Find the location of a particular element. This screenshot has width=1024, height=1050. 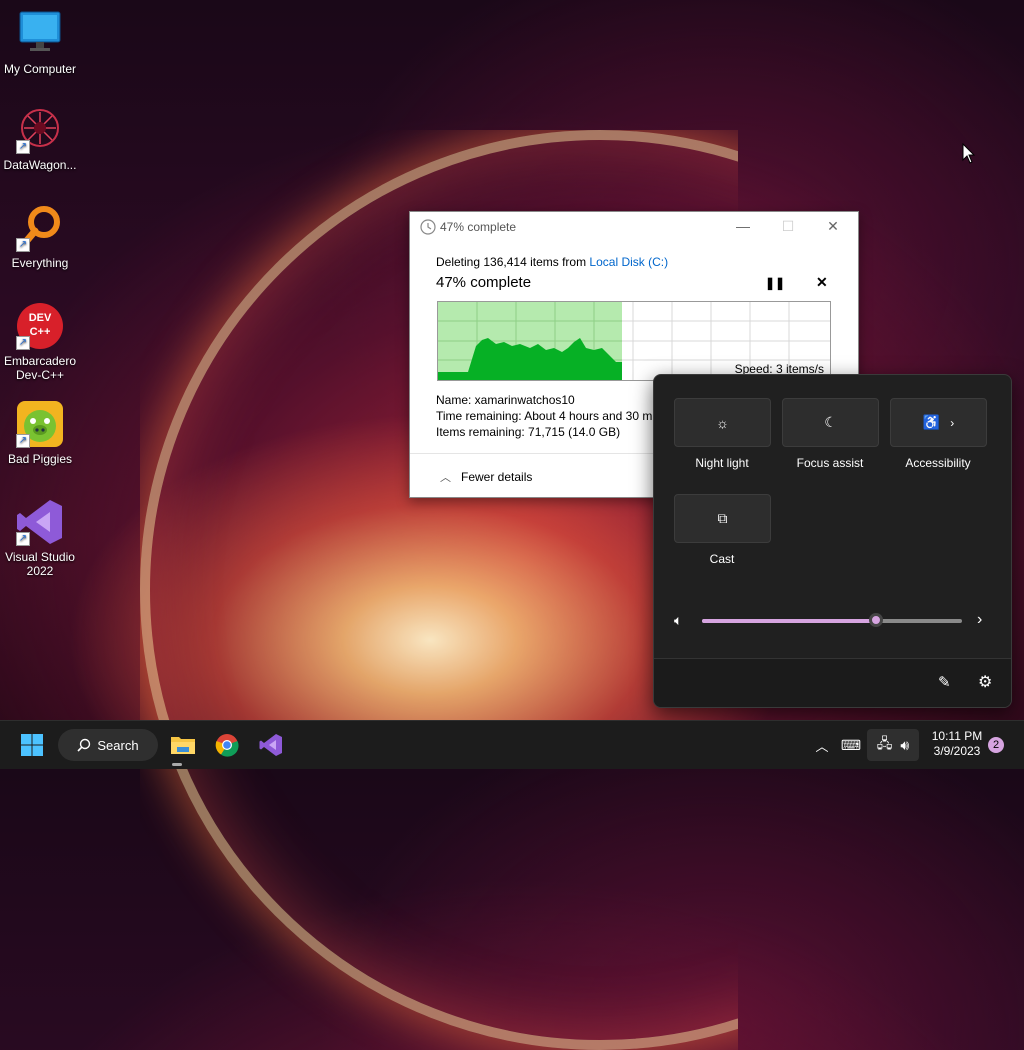

minimize-button: — is located at coordinates (743, 226).